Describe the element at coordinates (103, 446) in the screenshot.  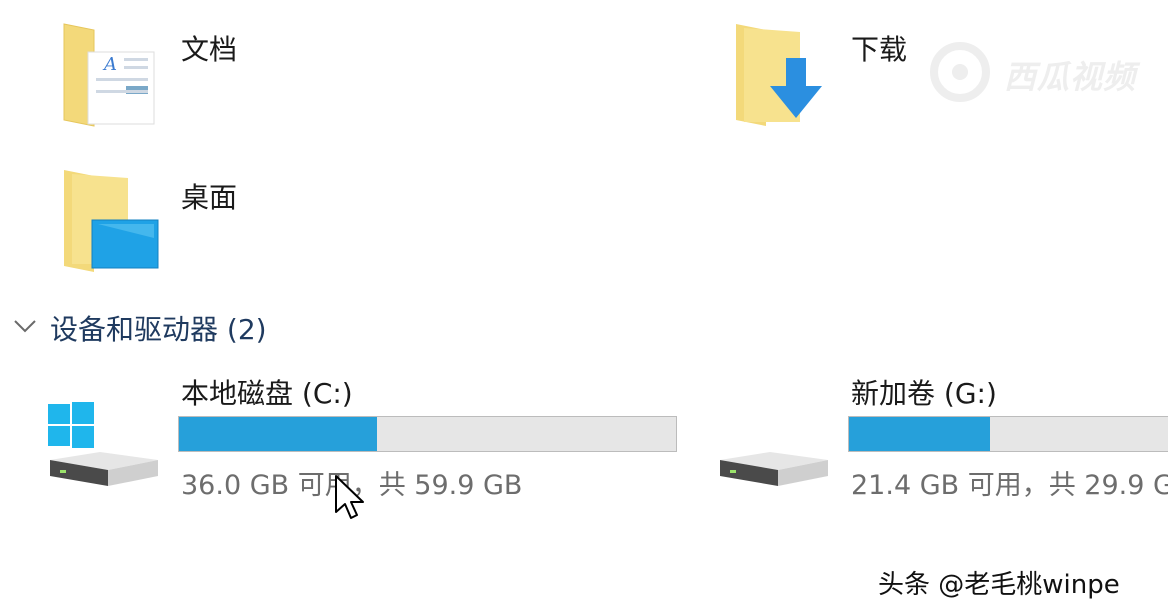
I see `windows-system-drive-icon` at that location.